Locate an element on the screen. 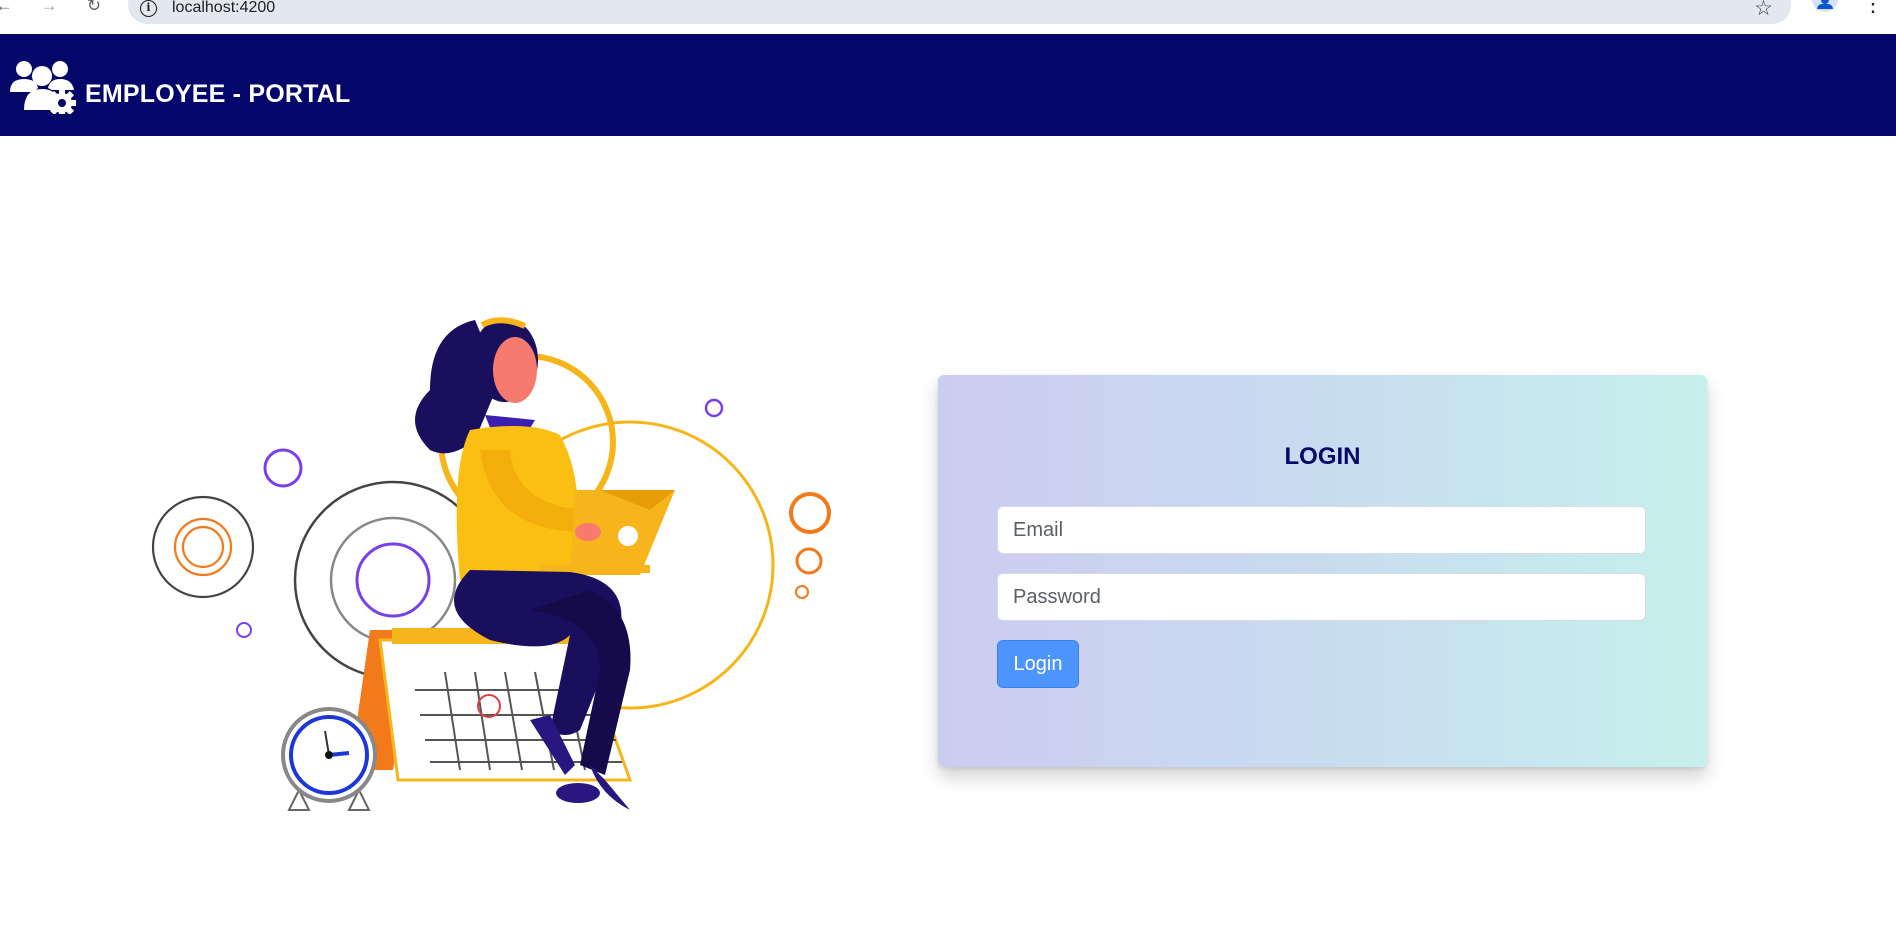 This screenshot has height=929, width=1896. brand-title: EMPLOYEE - PORTAL is located at coordinates (217, 94).